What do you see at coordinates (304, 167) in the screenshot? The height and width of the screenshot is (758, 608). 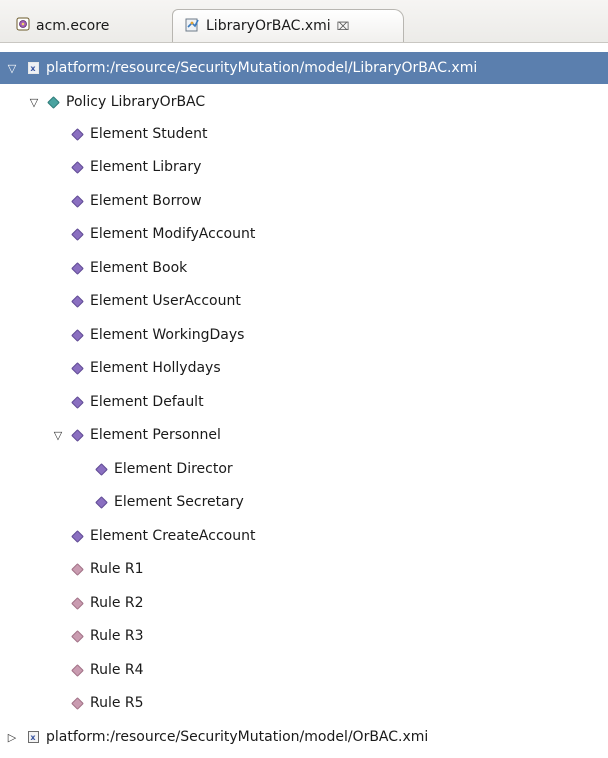 I see `tree-row-element: Element Library` at bounding box center [304, 167].